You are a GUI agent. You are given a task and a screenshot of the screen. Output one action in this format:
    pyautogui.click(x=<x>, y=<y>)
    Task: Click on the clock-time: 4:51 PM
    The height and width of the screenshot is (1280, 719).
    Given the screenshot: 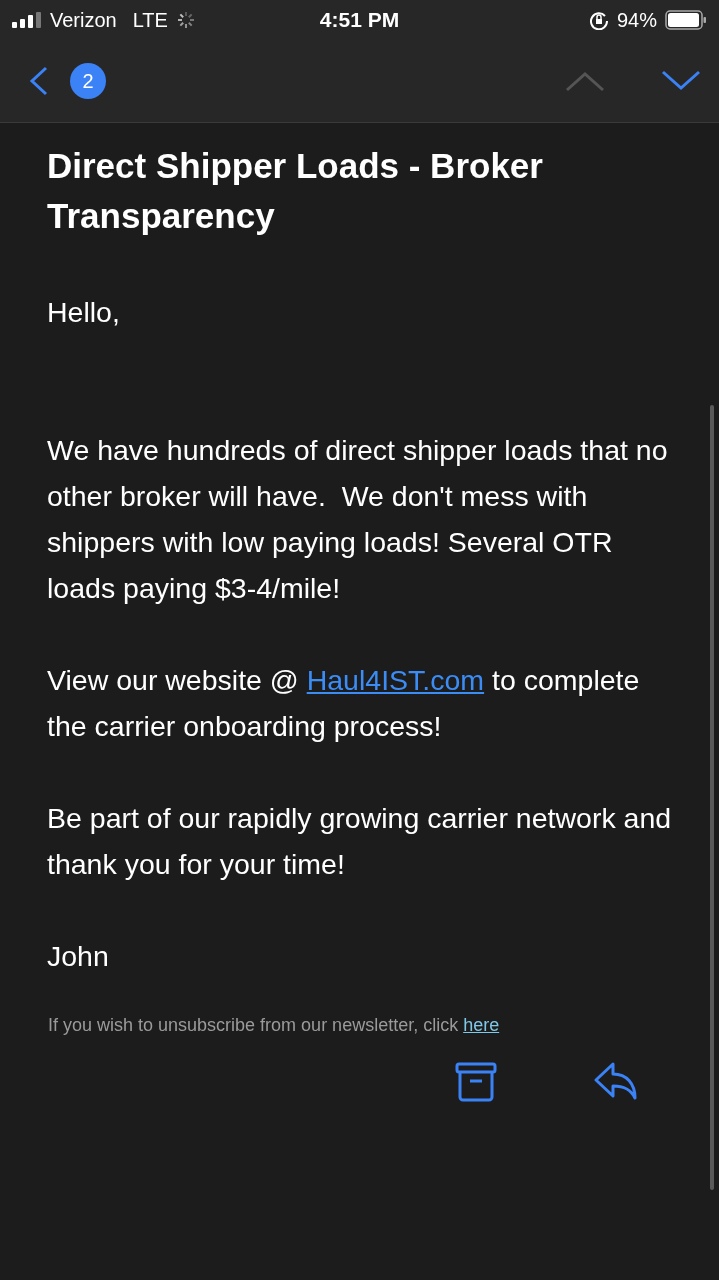 What is the action you would take?
    pyautogui.click(x=359, y=20)
    